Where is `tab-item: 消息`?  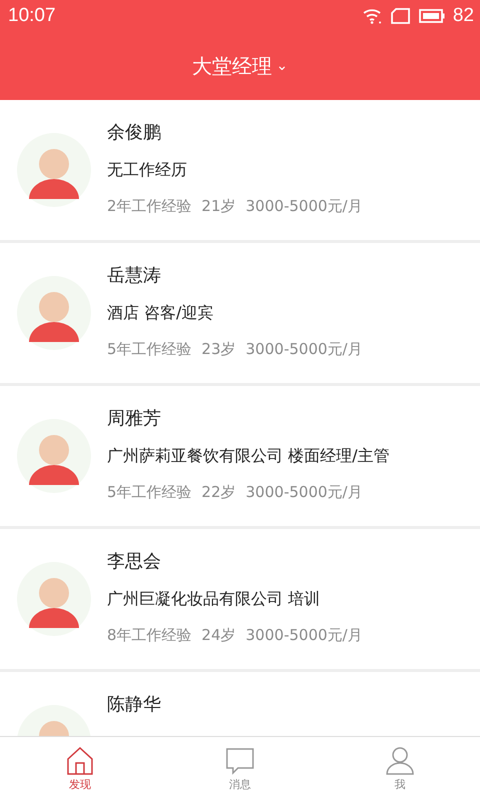
tab-item: 消息 is located at coordinates (240, 768).